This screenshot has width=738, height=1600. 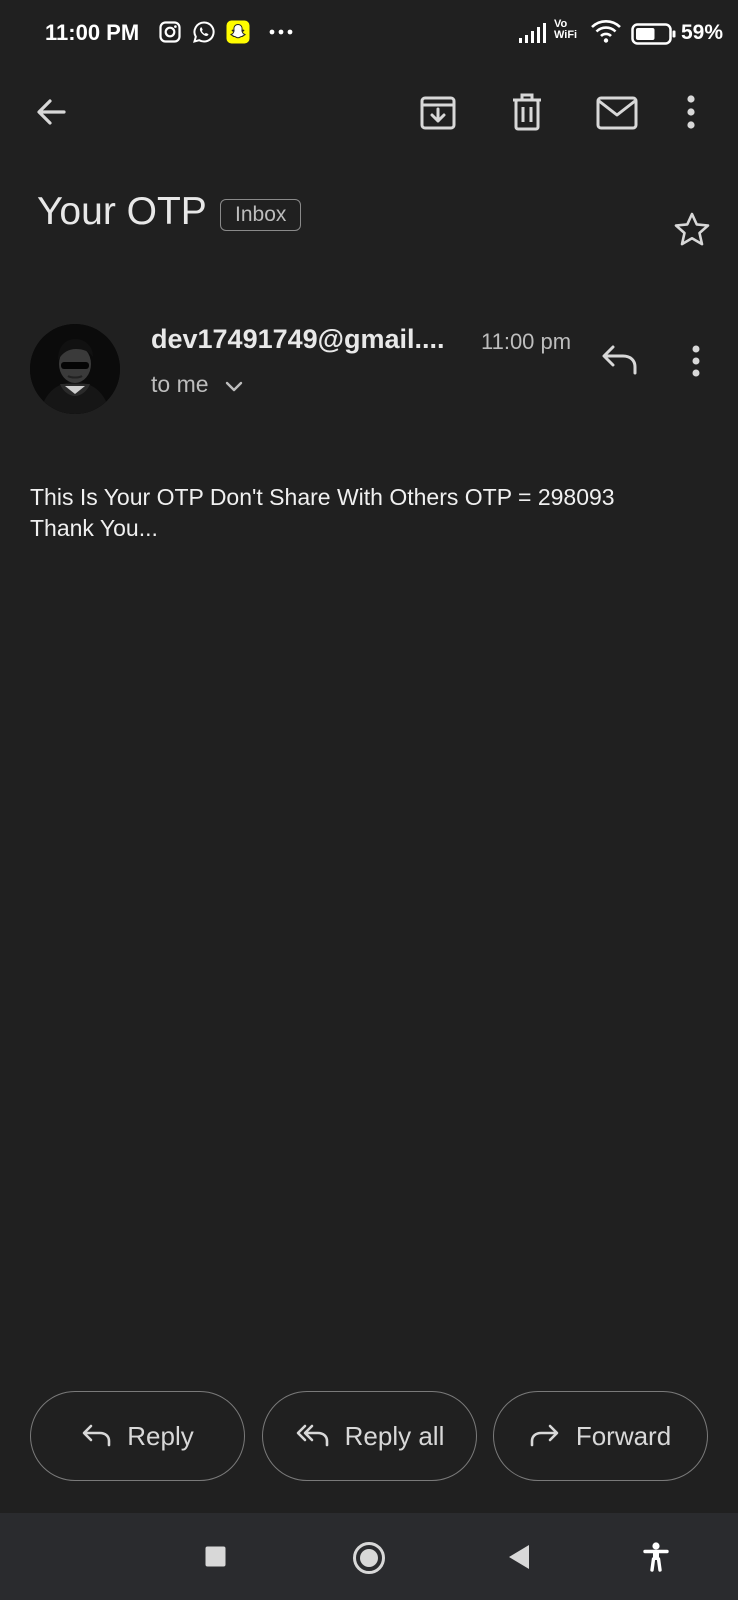 What do you see at coordinates (92, 32) in the screenshot?
I see `status-time: 11:00 PM` at bounding box center [92, 32].